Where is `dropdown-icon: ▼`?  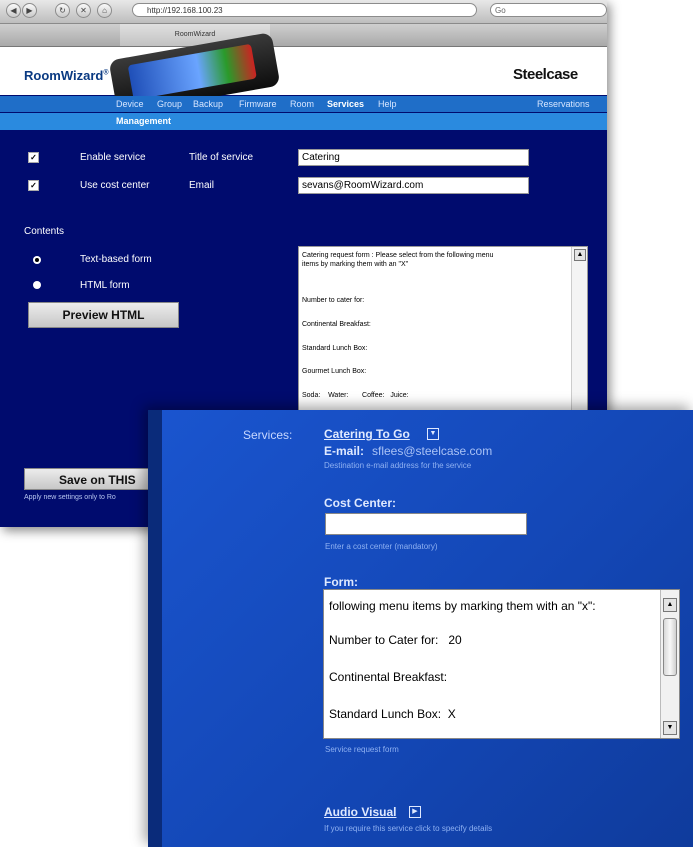 dropdown-icon: ▼ is located at coordinates (433, 434).